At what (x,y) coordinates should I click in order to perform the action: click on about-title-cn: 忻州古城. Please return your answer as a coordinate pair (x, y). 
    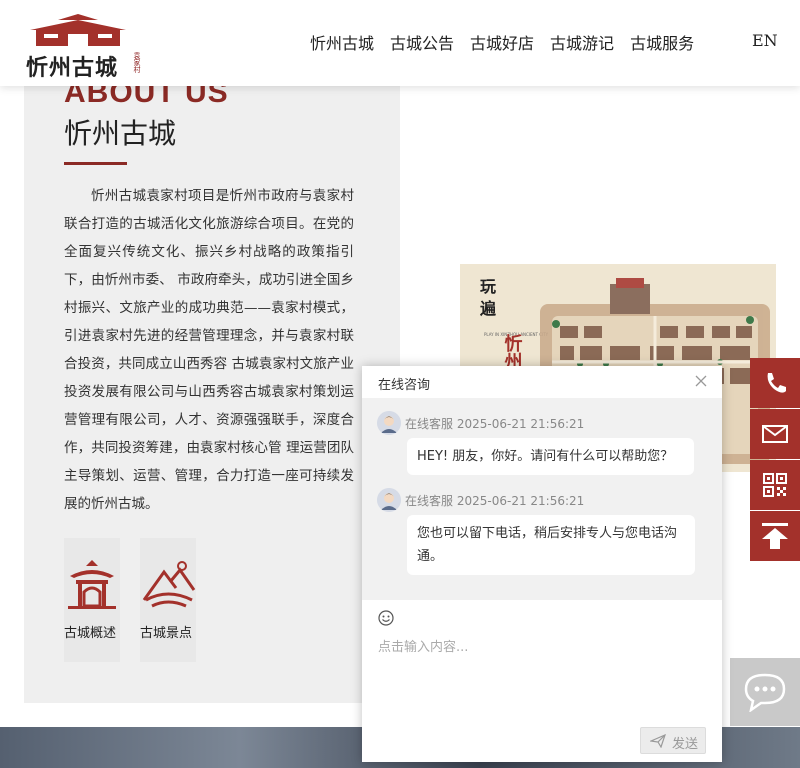
    Looking at the image, I should click on (120, 133).